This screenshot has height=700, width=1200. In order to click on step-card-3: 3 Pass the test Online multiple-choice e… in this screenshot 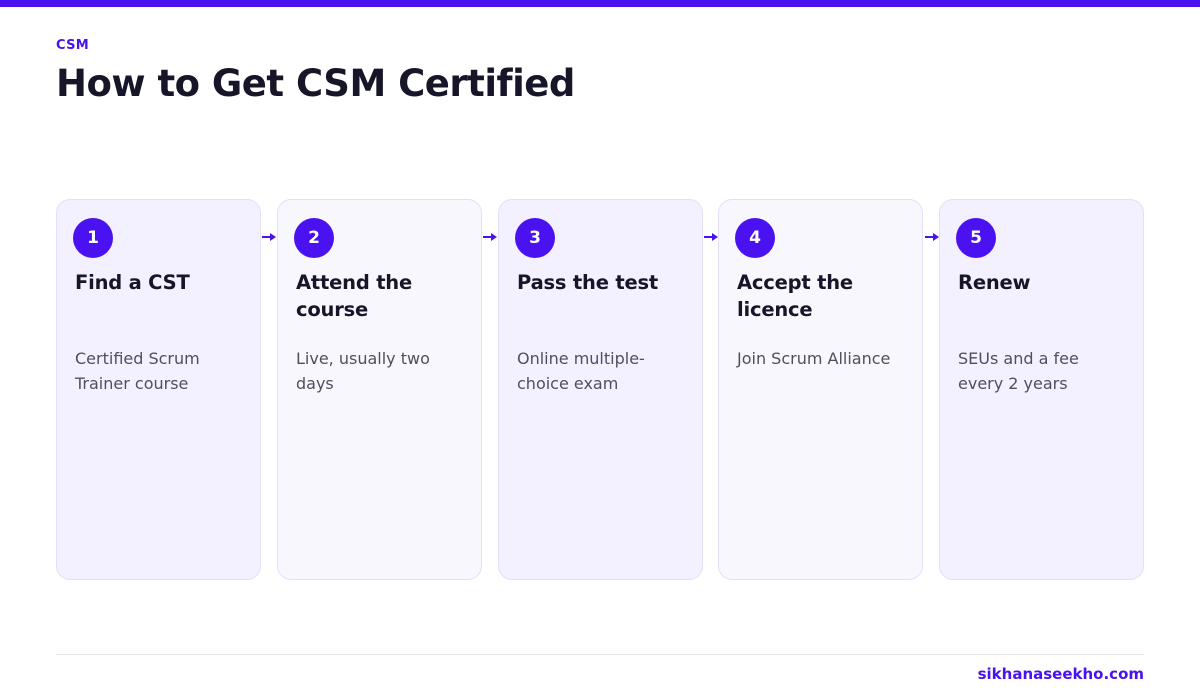, I will do `click(600, 389)`.